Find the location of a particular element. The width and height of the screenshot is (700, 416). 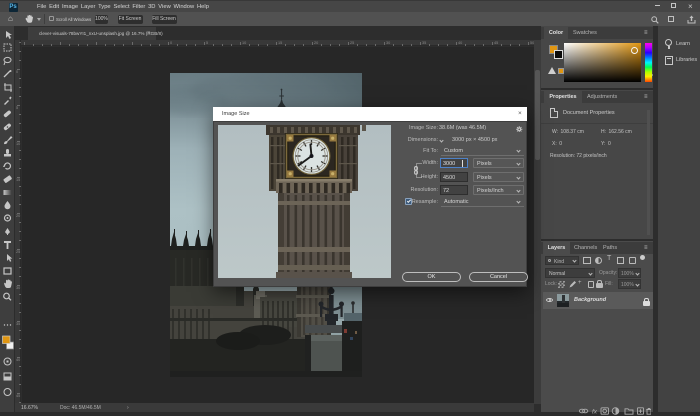

svg-text: fx is located at coordinates (595, 412).